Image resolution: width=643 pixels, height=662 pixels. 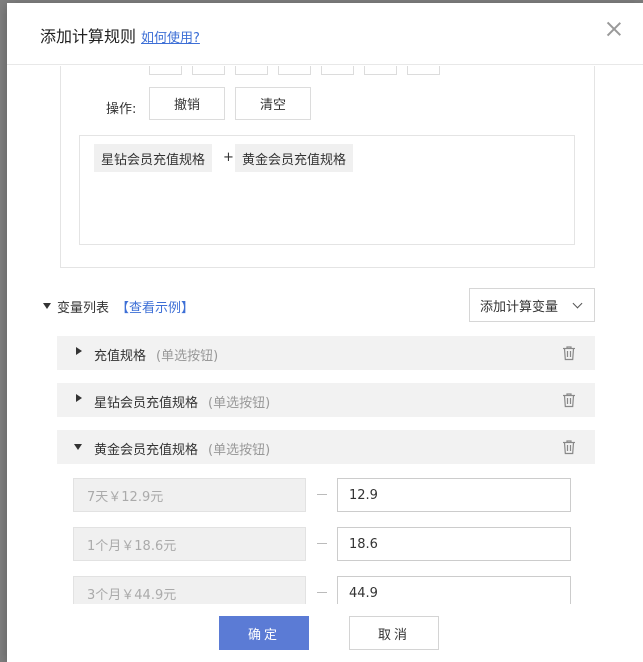 What do you see at coordinates (88, 36) in the screenshot?
I see `dialog-title: 添加计算规则` at bounding box center [88, 36].